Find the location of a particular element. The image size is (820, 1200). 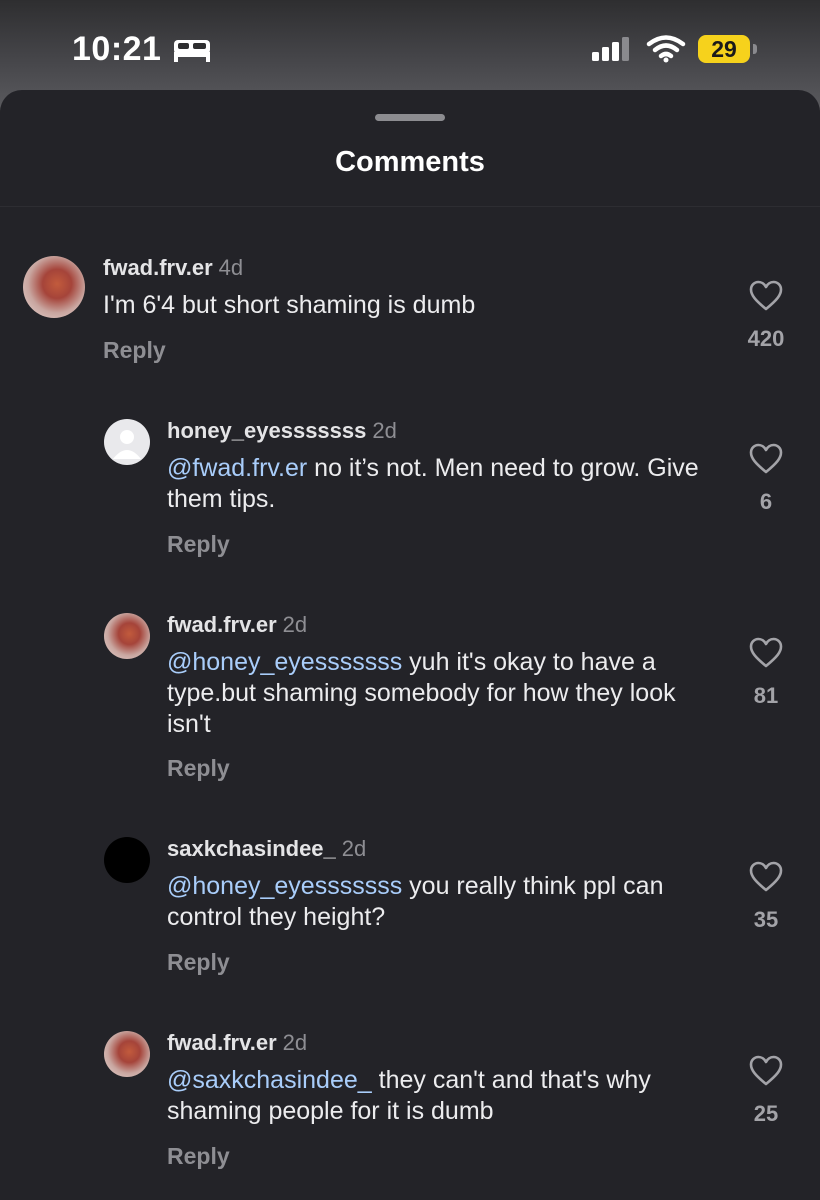

comment-username: saxkchasindee_ is located at coordinates (251, 848).